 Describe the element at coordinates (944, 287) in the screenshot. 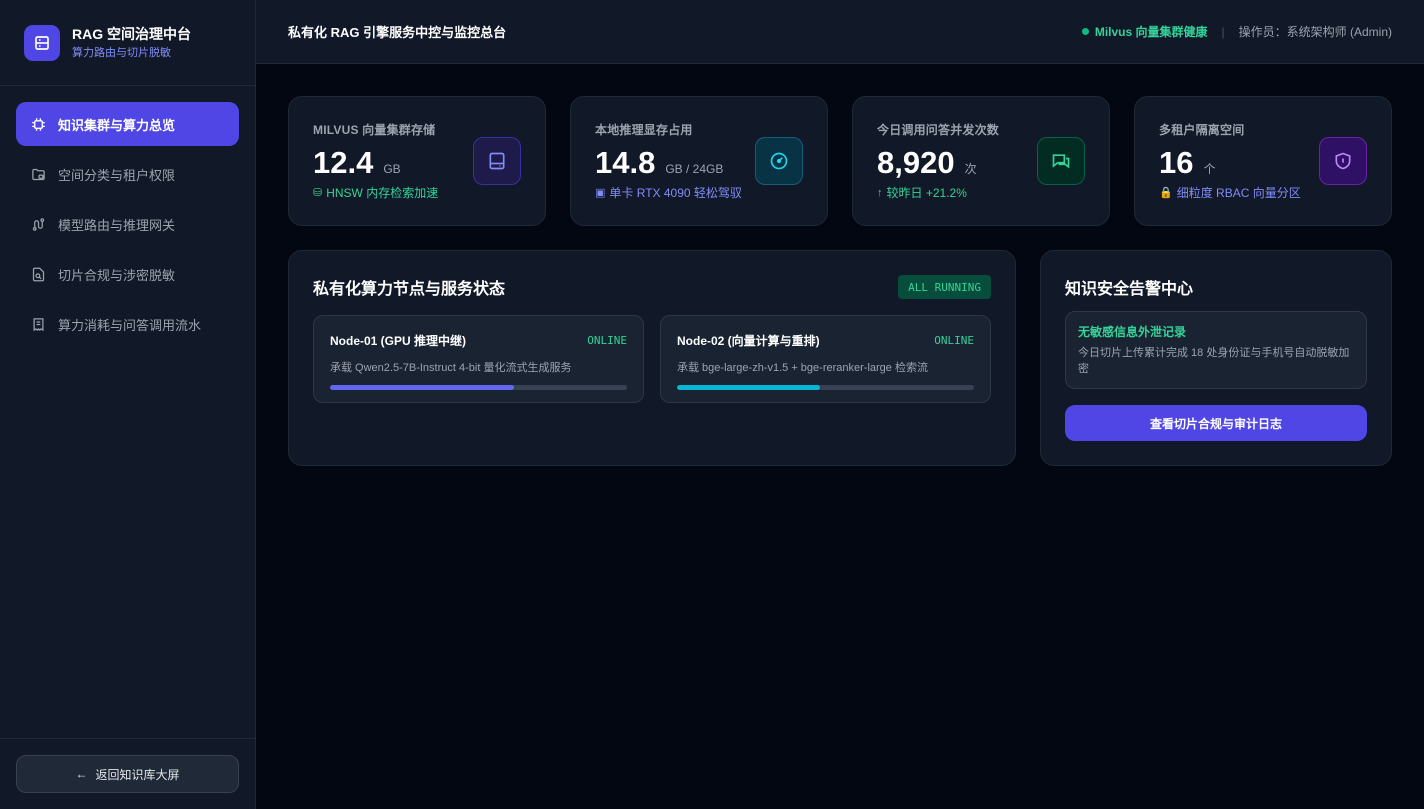

I see `status-badge: ALL RUNNING` at that location.